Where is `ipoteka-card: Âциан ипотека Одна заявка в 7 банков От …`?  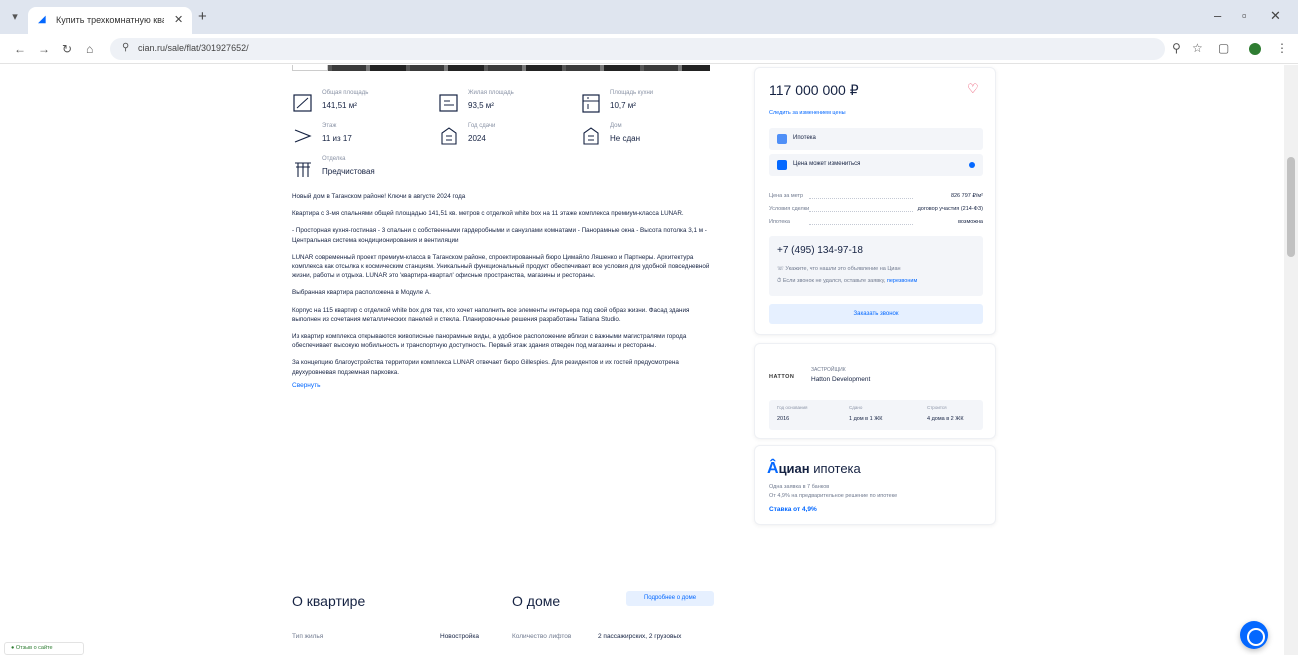 ipoteka-card: Âциан ипотека Одна заявка в 7 банков От … is located at coordinates (875, 485).